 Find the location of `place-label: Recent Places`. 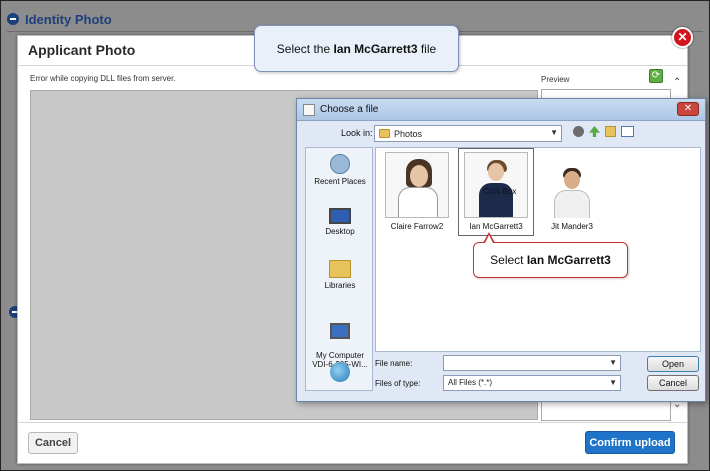

place-label: Recent Places is located at coordinates (340, 181).